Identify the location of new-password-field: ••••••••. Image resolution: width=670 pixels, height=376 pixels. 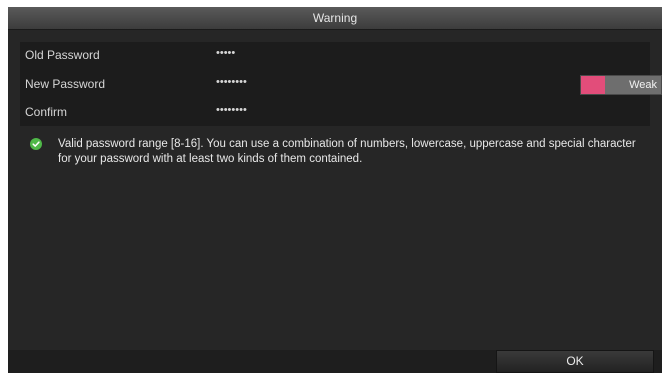
(386, 82).